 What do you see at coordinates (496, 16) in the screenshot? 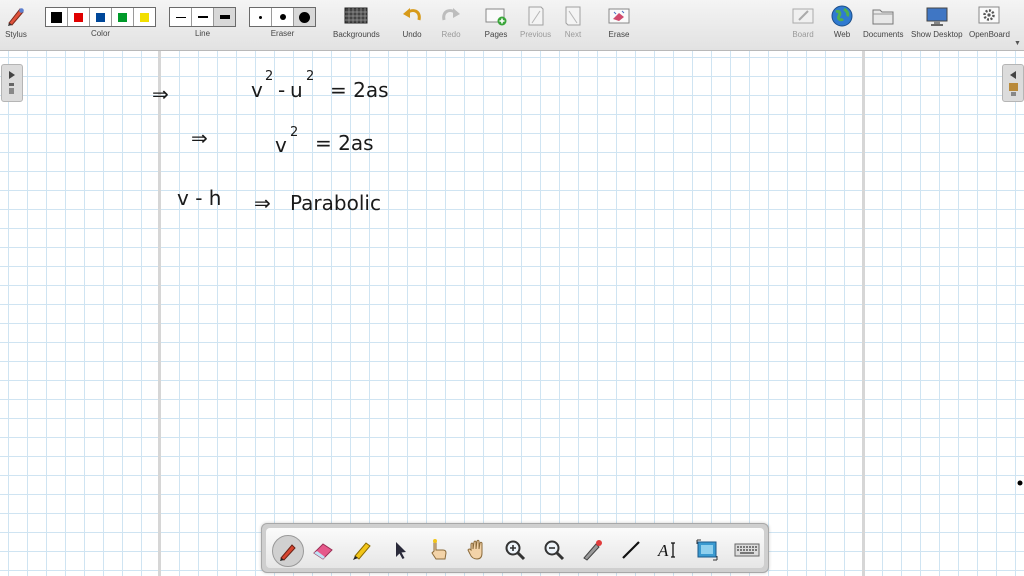
I see `add-page-icon` at bounding box center [496, 16].